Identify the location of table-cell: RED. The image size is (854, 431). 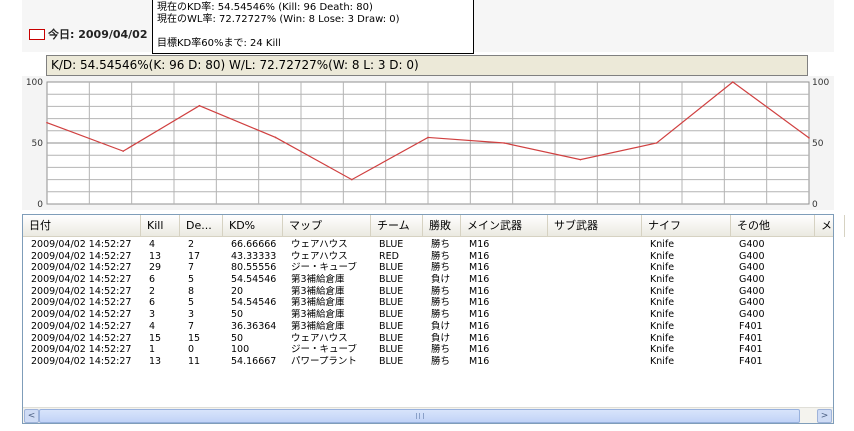
(389, 256).